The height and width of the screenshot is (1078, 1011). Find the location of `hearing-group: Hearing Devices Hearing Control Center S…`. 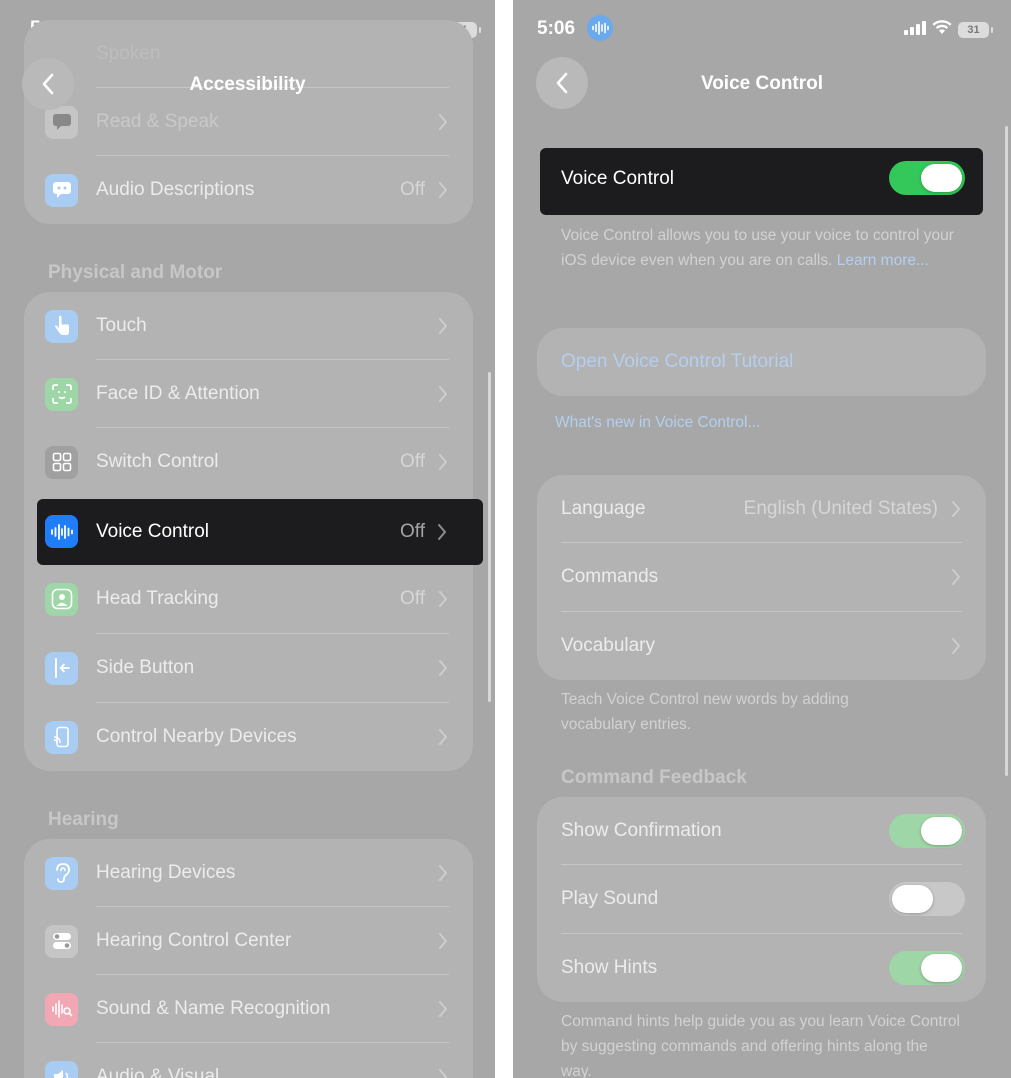

hearing-group: Hearing Devices Hearing Control Center S… is located at coordinates (248, 958).